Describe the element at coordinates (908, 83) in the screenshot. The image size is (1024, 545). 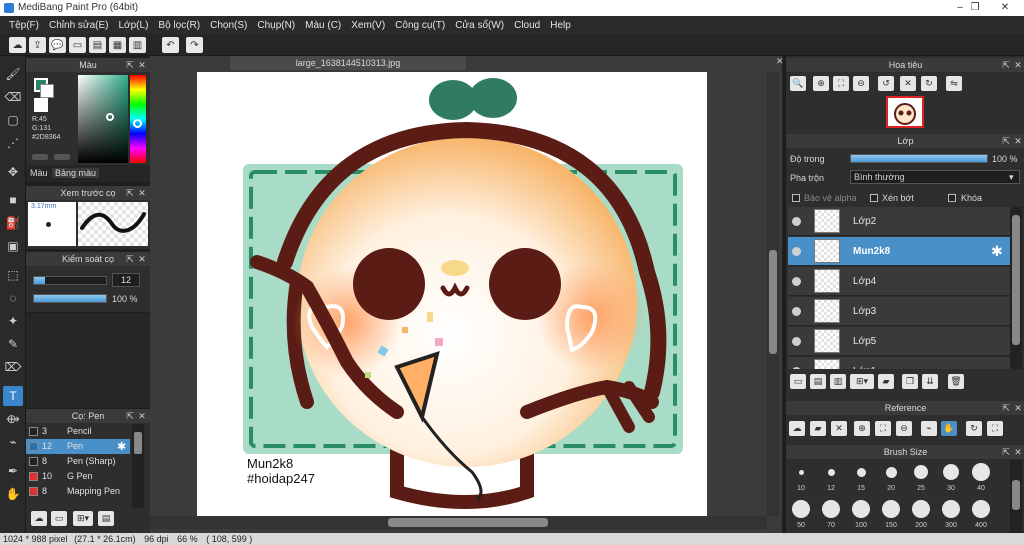
I see `rotate-reset-icon: ✕` at that location.